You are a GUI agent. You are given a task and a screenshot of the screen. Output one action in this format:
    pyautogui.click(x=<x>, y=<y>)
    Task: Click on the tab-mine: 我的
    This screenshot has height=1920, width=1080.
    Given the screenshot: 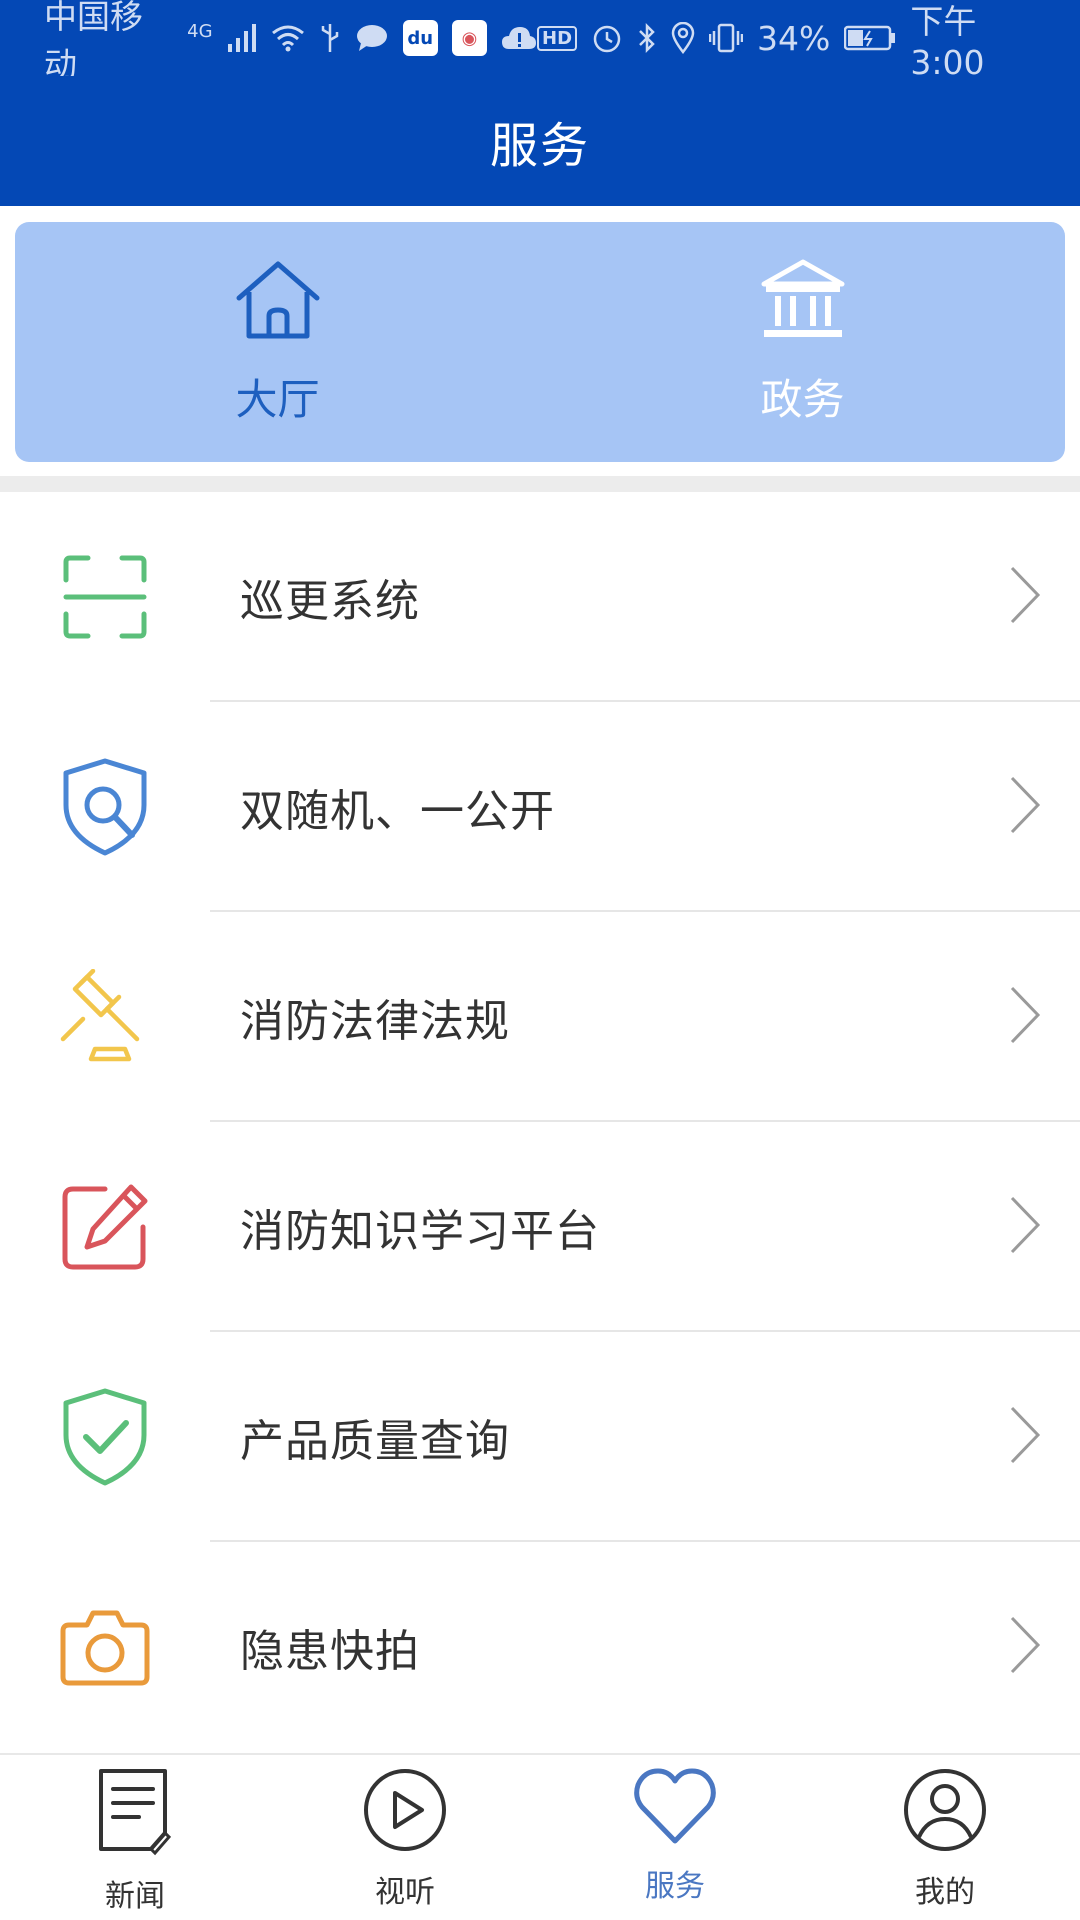 What is the action you would take?
    pyautogui.click(x=945, y=1837)
    